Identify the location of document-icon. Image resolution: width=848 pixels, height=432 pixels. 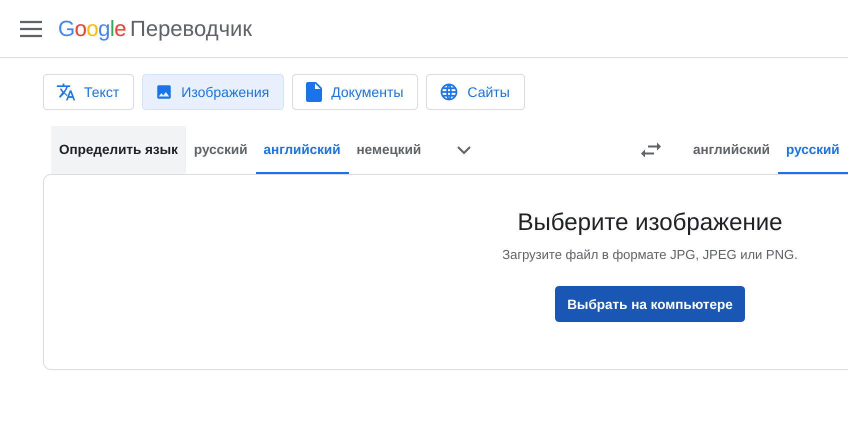
(314, 92).